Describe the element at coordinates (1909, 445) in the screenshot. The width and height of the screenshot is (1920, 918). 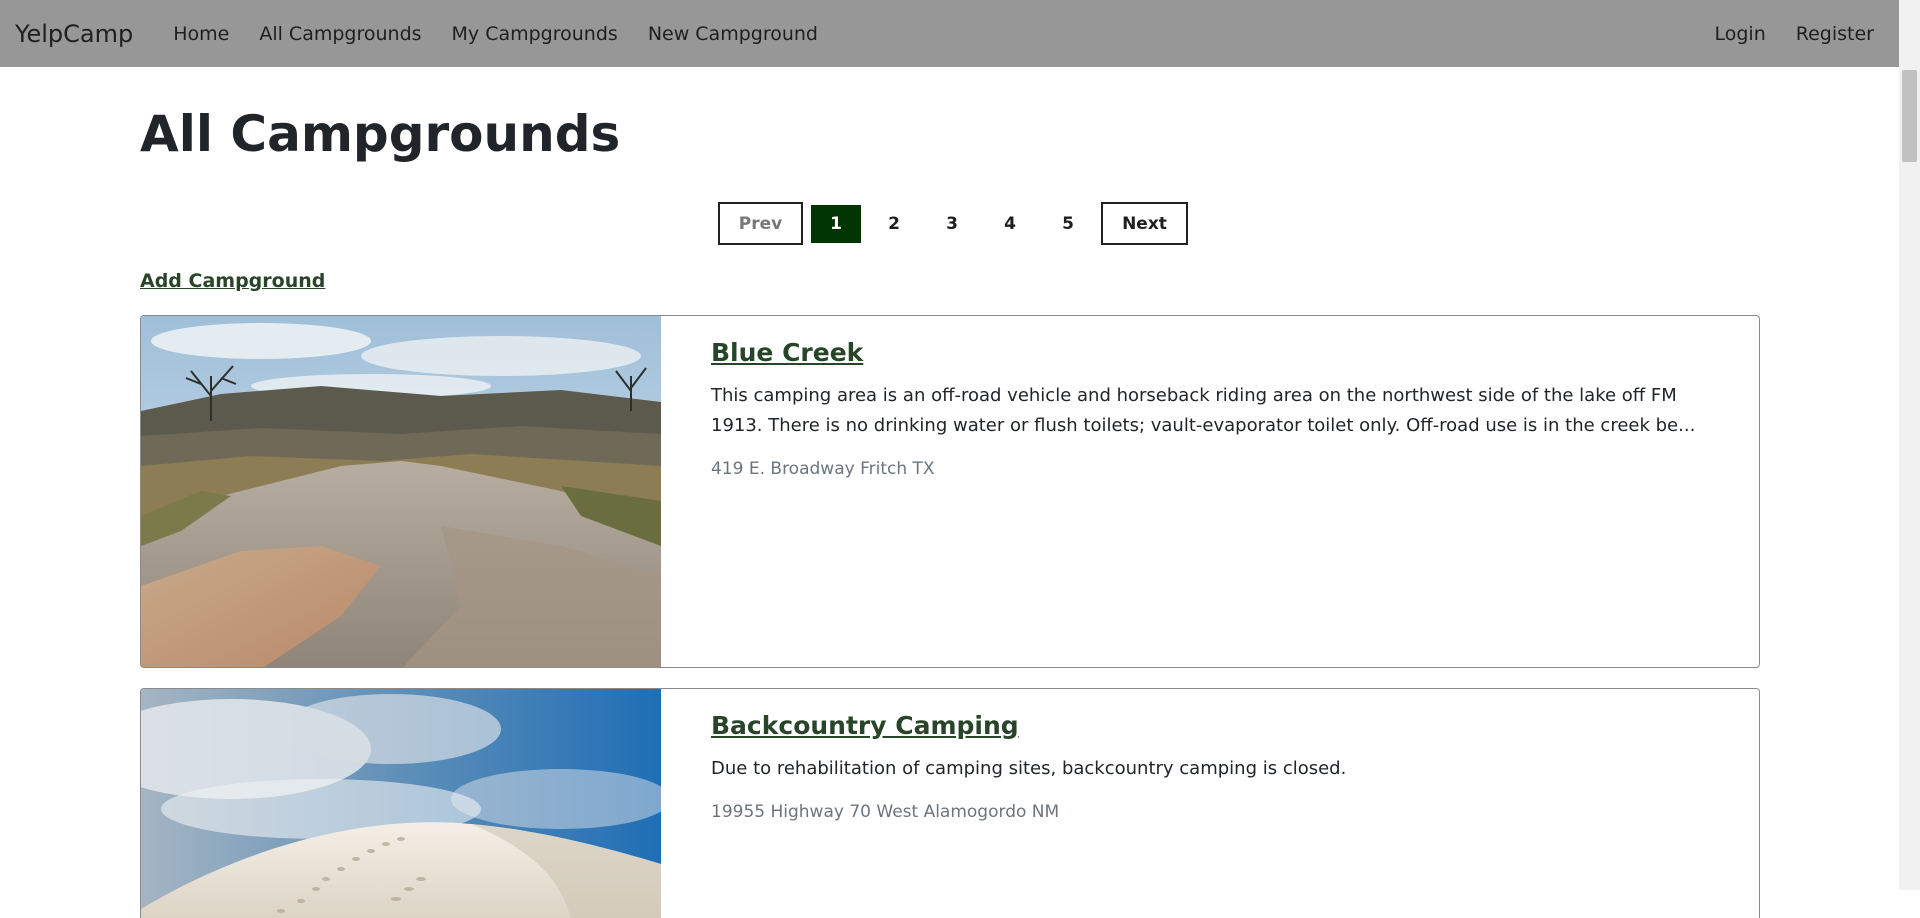
I see `page-scrollbar` at that location.